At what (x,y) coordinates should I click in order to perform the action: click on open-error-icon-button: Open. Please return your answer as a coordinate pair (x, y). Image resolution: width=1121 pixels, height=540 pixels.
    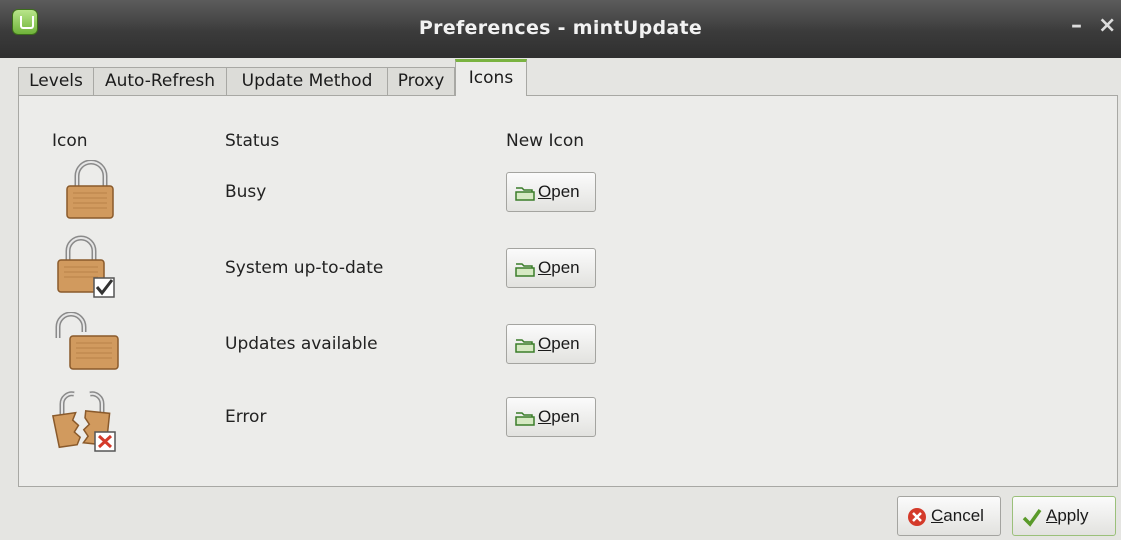
    Looking at the image, I should click on (551, 417).